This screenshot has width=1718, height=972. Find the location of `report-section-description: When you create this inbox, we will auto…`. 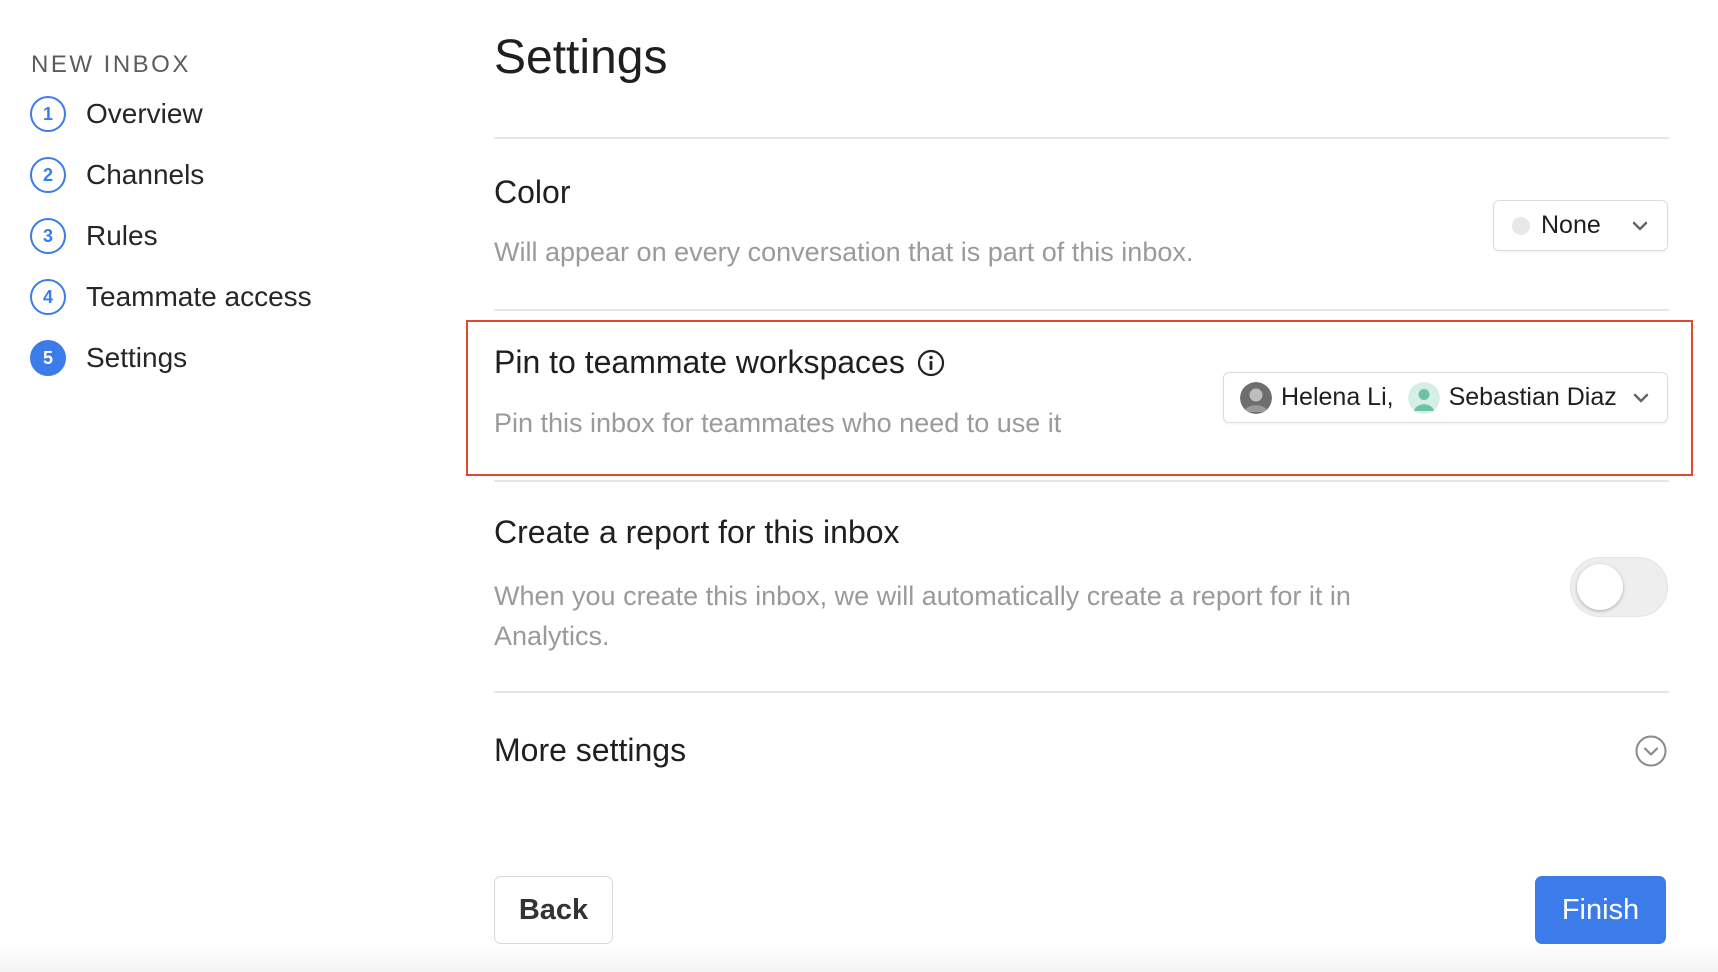

report-section-description: When you create this inbox, we will auto… is located at coordinates (922, 616).